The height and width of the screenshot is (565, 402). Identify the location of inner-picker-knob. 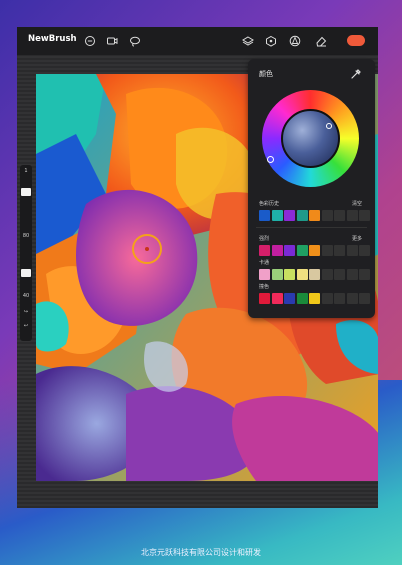
(329, 126).